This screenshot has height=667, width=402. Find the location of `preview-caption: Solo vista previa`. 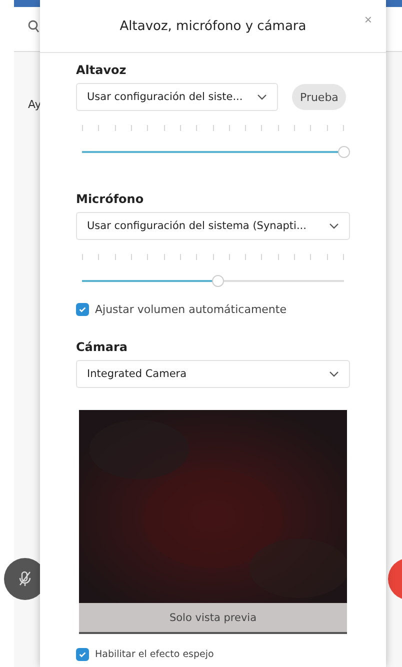

preview-caption: Solo vista previa is located at coordinates (213, 618).